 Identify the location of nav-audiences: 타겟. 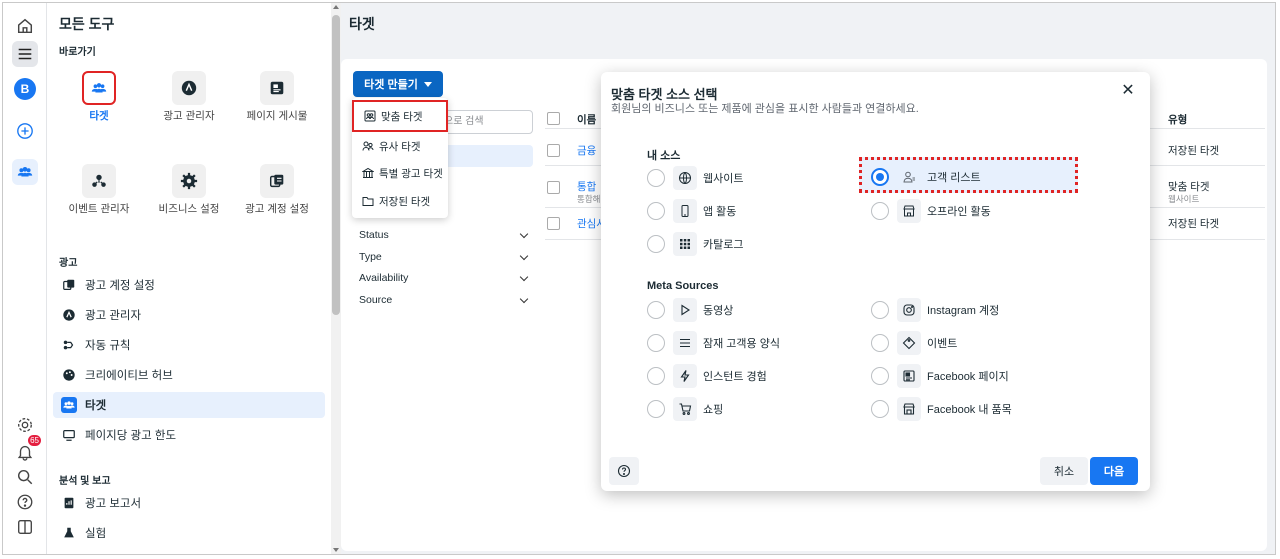
(189, 405).